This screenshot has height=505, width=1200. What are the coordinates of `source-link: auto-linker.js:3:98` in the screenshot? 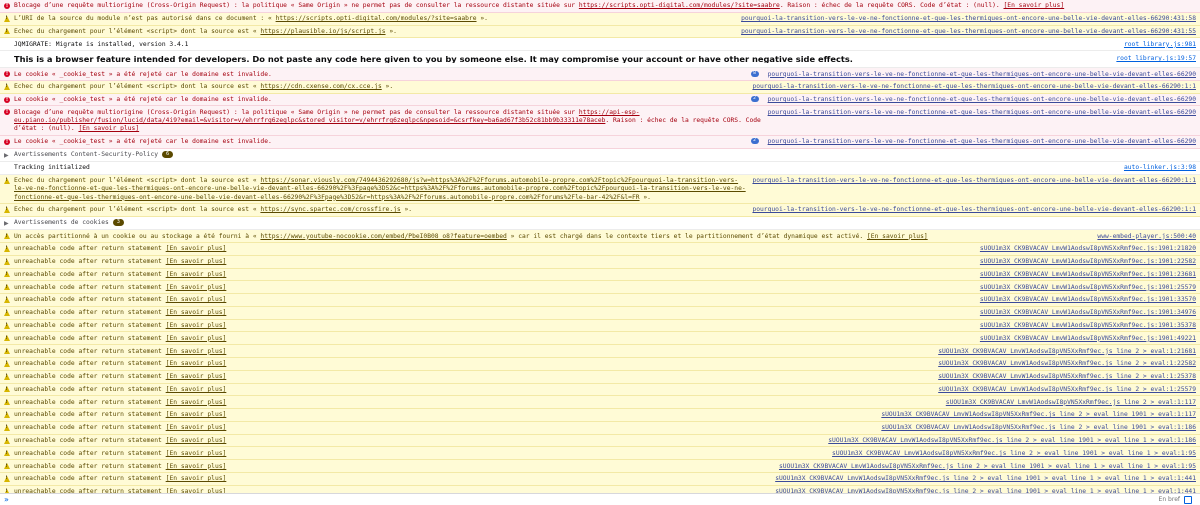 It's located at (1157, 168).